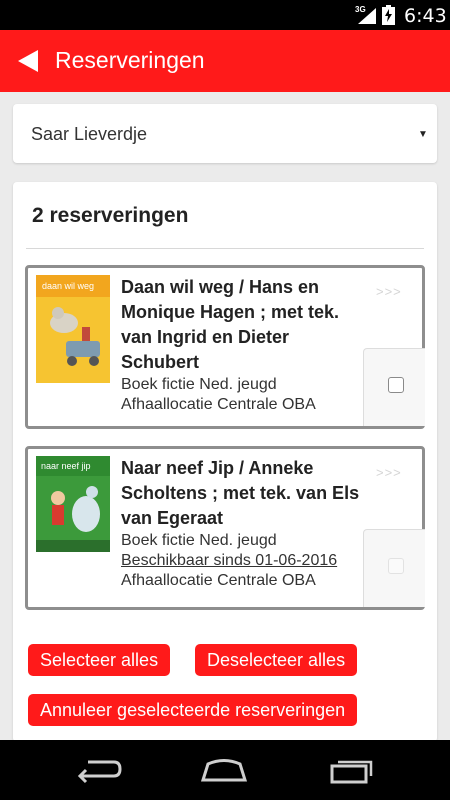  Describe the element at coordinates (367, 16) in the screenshot. I see `signal-icon` at that location.